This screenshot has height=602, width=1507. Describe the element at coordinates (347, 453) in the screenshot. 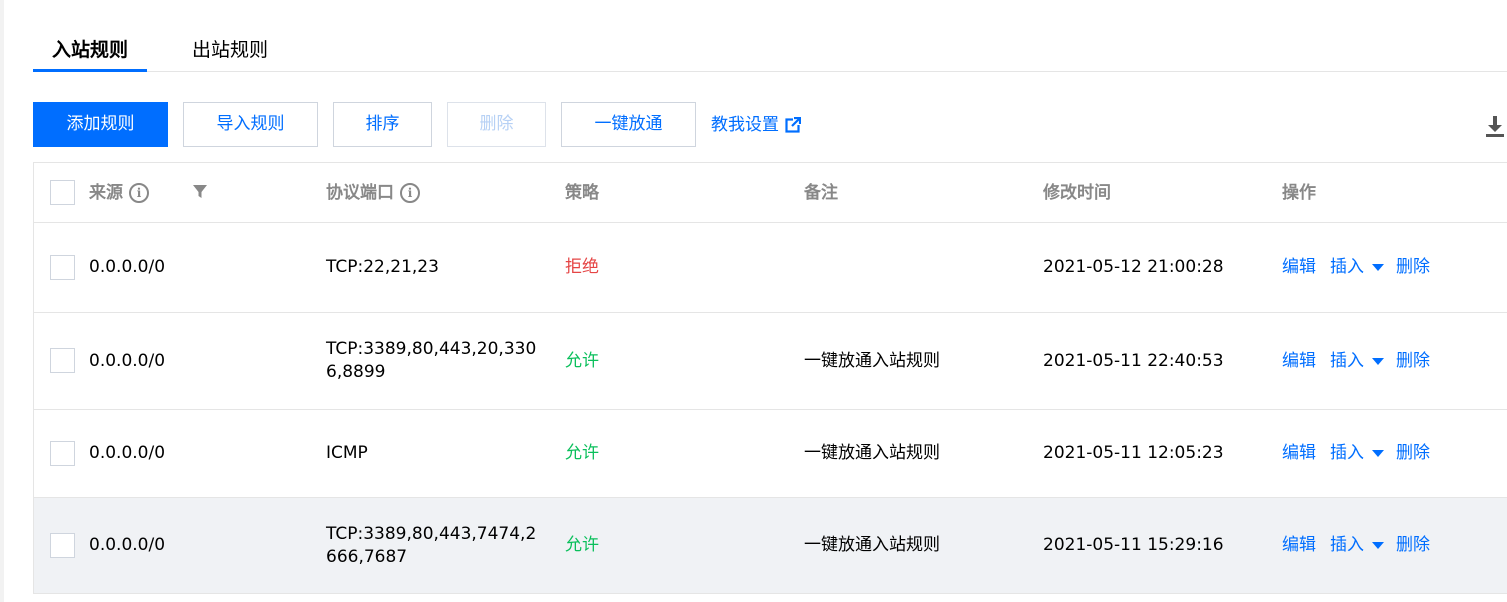

I see `protocol-port-cell: ICMP` at that location.